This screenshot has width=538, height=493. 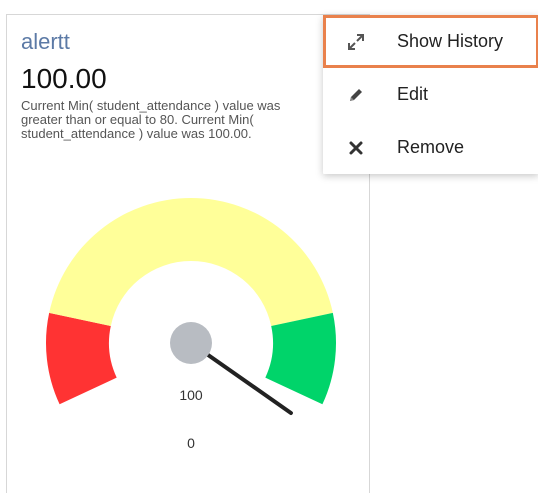 What do you see at coordinates (356, 148) in the screenshot?
I see `close-x-icon` at bounding box center [356, 148].